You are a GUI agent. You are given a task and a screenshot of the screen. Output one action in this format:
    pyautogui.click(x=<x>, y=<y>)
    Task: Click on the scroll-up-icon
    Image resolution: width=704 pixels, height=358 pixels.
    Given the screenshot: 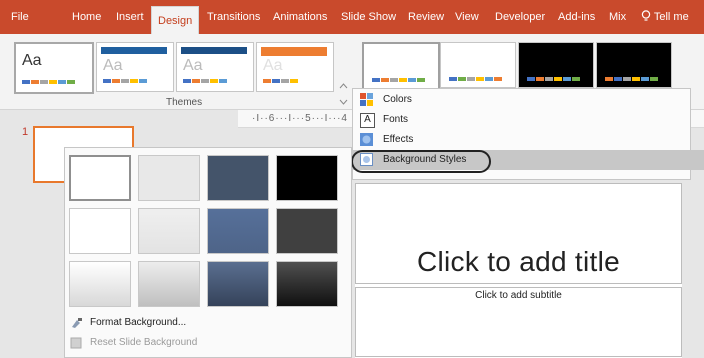 What is the action you would take?
    pyautogui.click(x=343, y=86)
    